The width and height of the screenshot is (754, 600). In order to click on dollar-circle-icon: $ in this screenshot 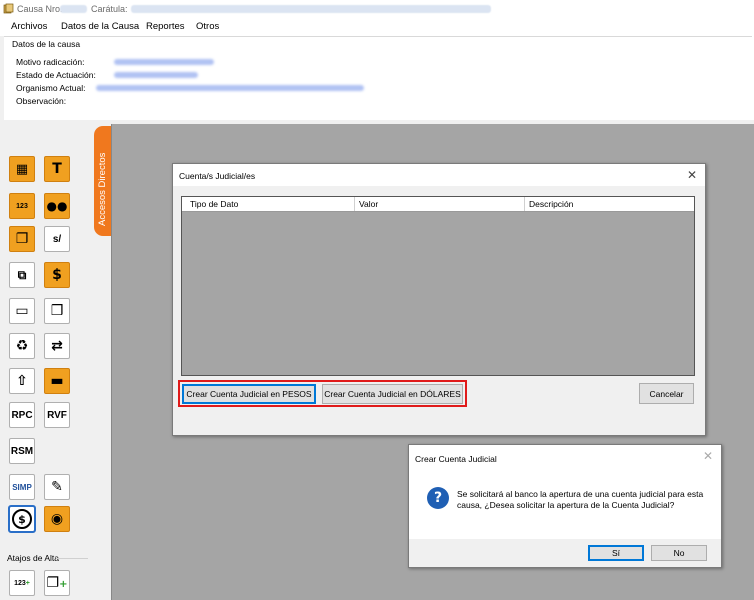, I will do `click(22, 519)`.